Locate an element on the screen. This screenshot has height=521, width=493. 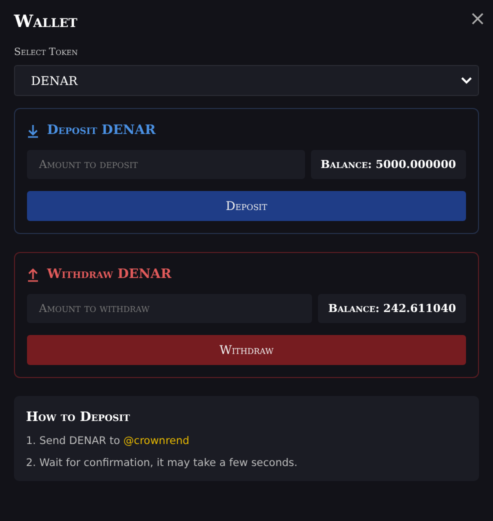
action-button: Deposit is located at coordinates (246, 206).